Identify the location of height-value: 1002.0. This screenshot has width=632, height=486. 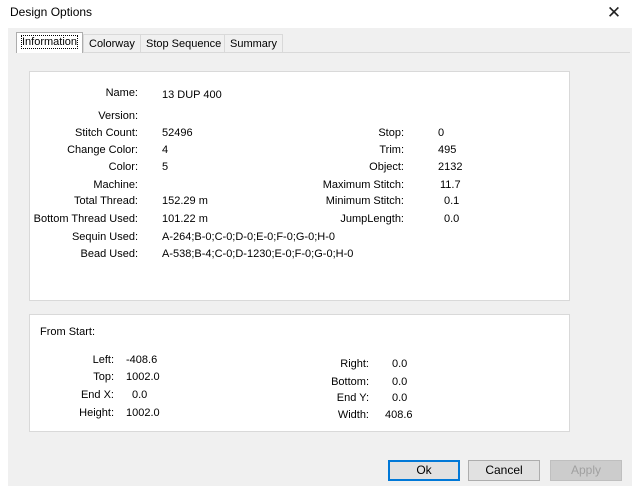
(143, 413).